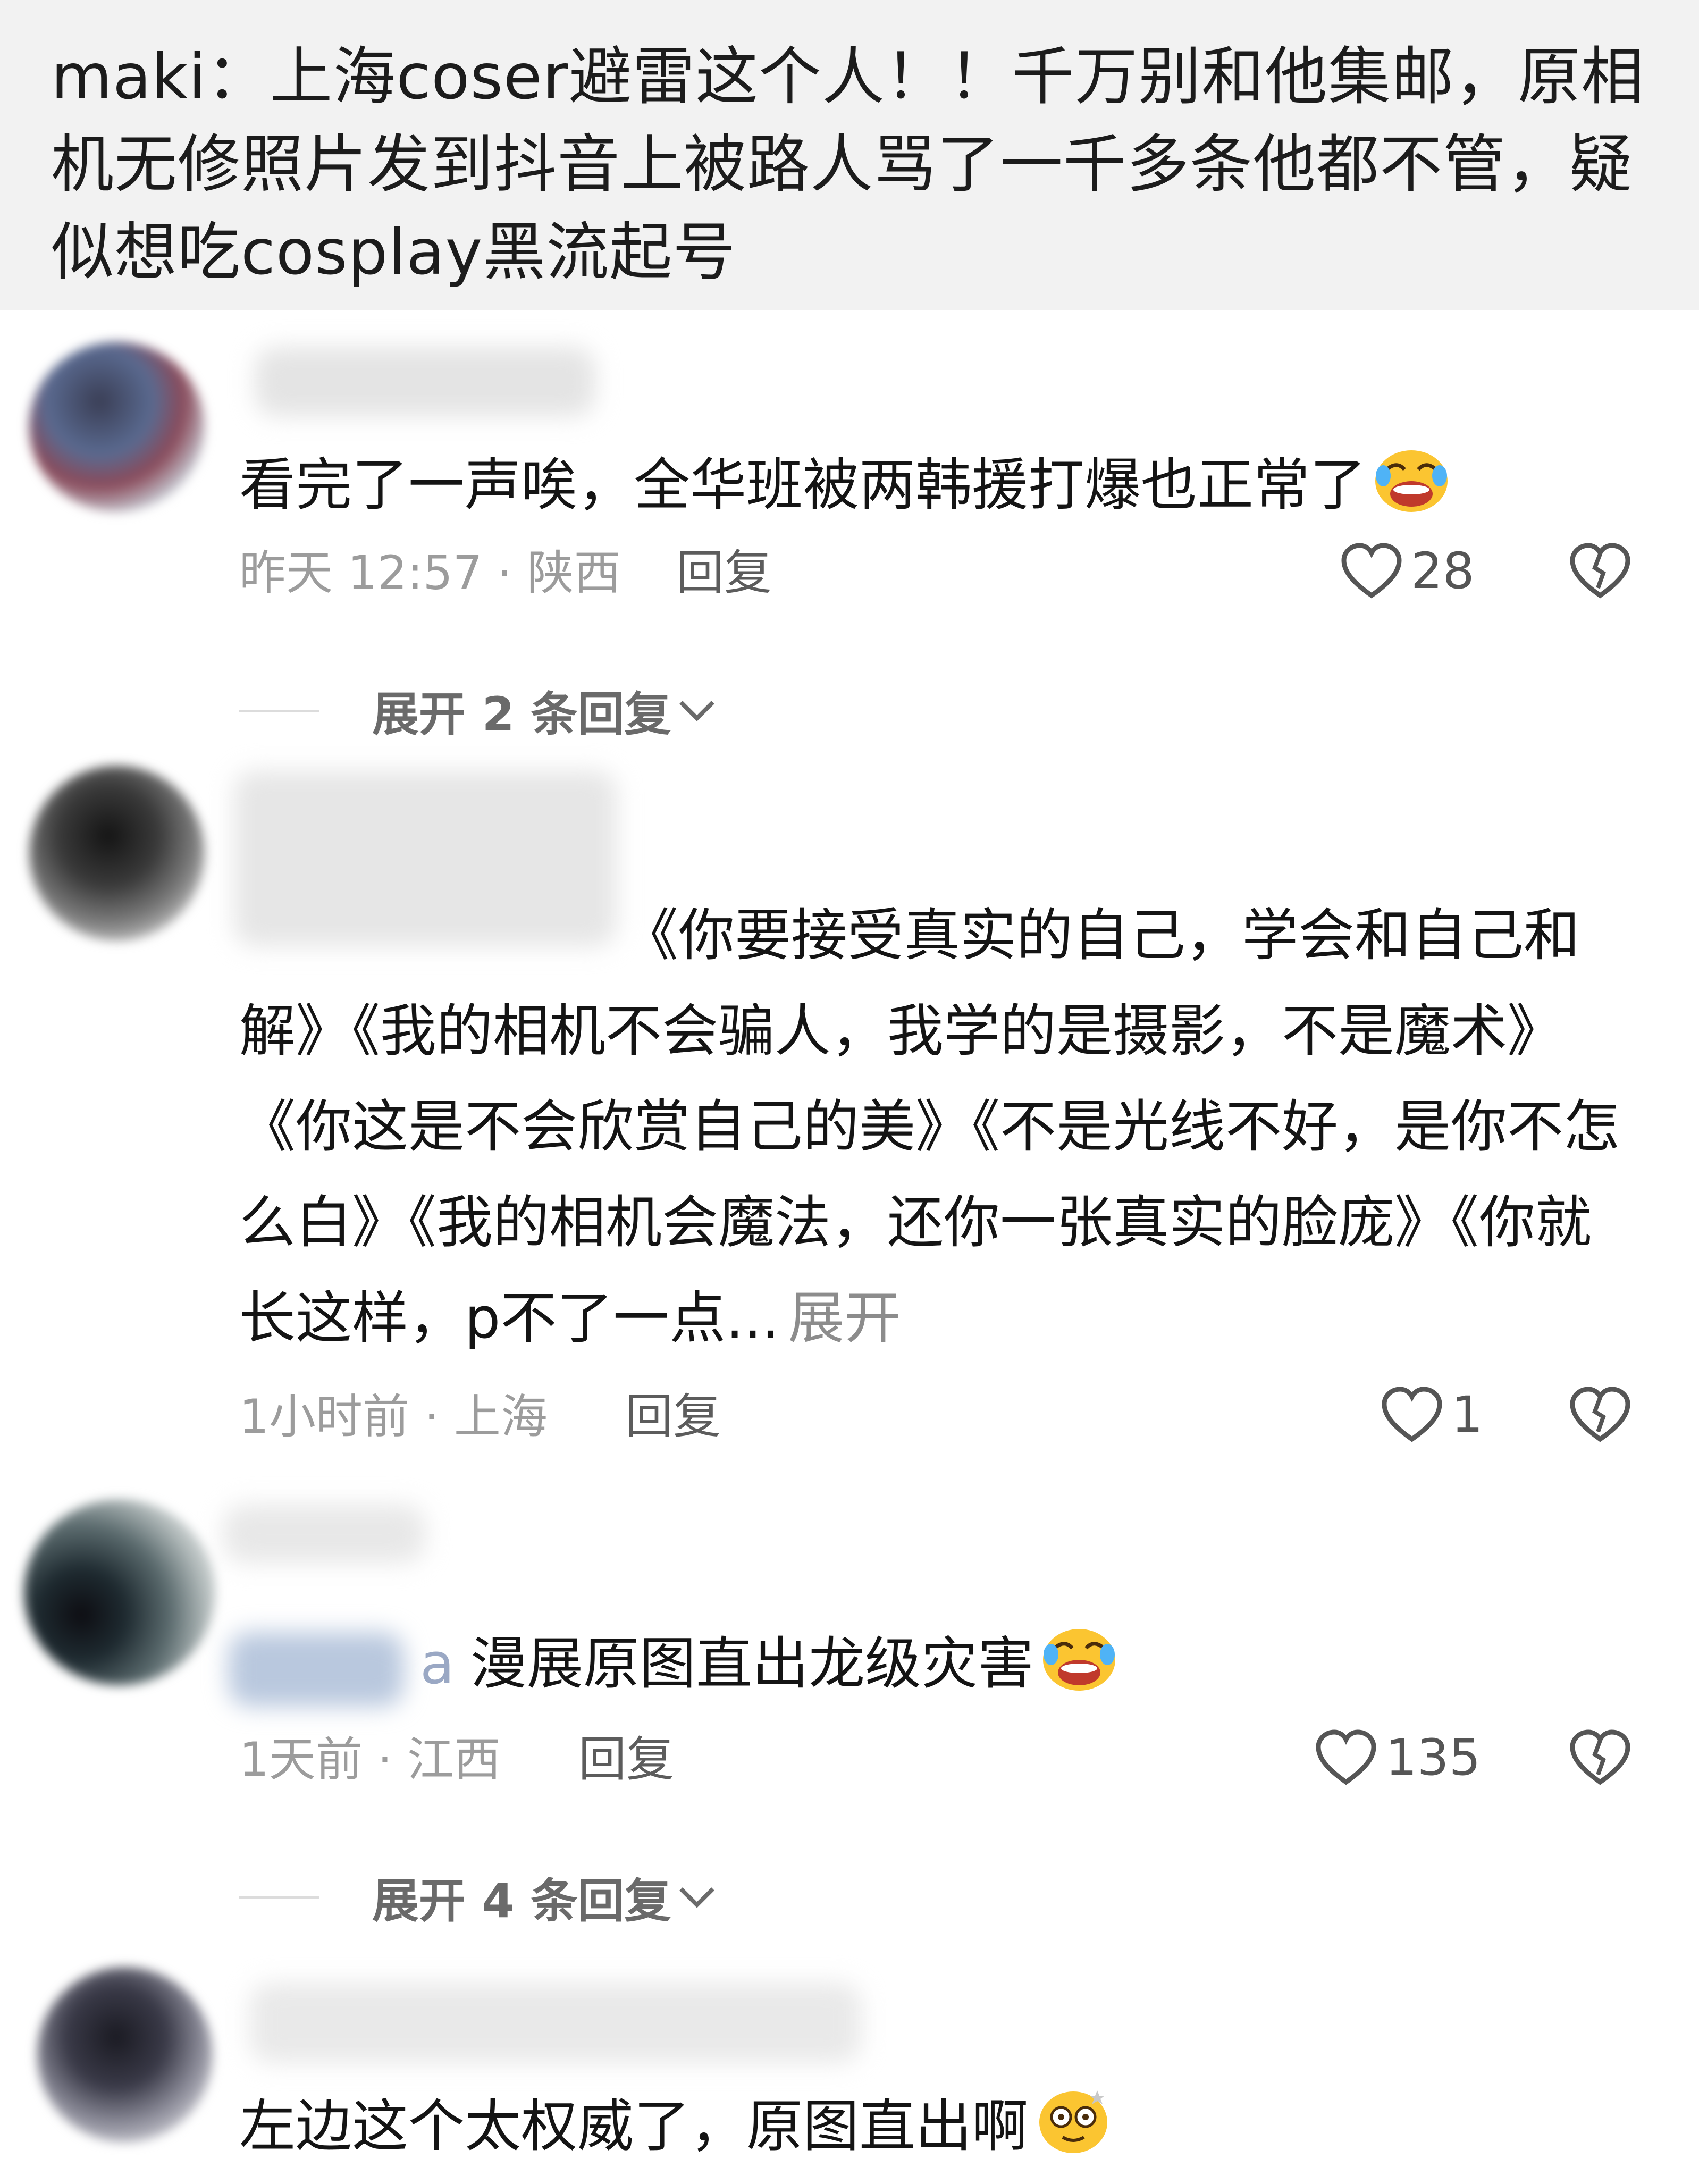 The width and height of the screenshot is (1699, 2184). Describe the element at coordinates (1433, 1758) in the screenshot. I see `like-count: 135` at that location.